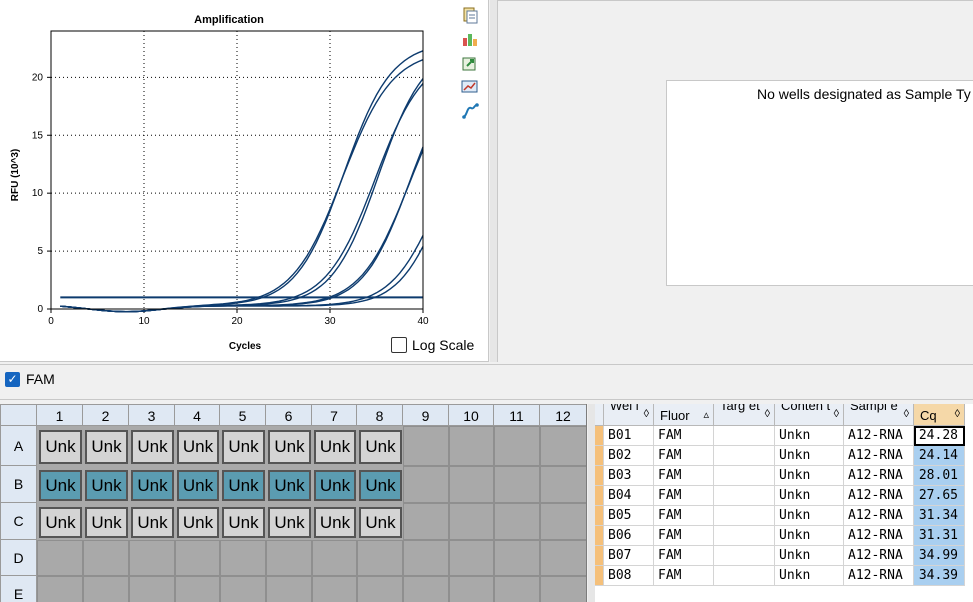  Describe the element at coordinates (432, 345) in the screenshot. I see `log-scale-checkbox: Log Scale` at that location.